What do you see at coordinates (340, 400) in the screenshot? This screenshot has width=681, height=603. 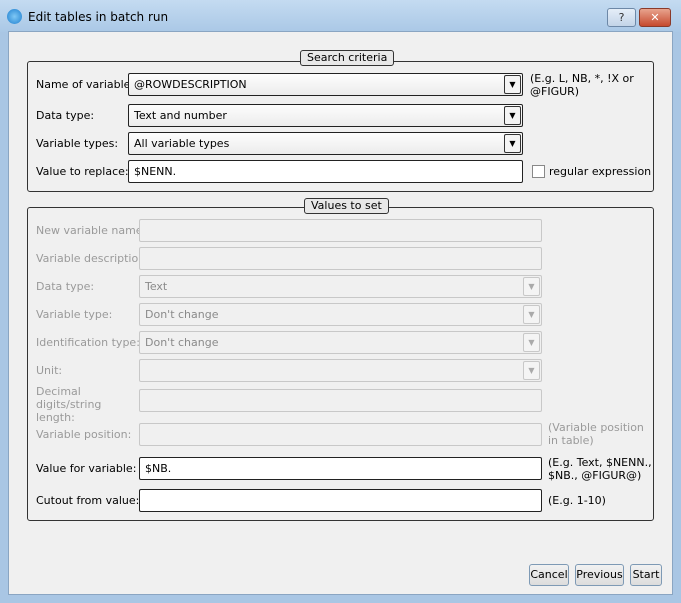 I see `decimal-digits-input` at bounding box center [340, 400].